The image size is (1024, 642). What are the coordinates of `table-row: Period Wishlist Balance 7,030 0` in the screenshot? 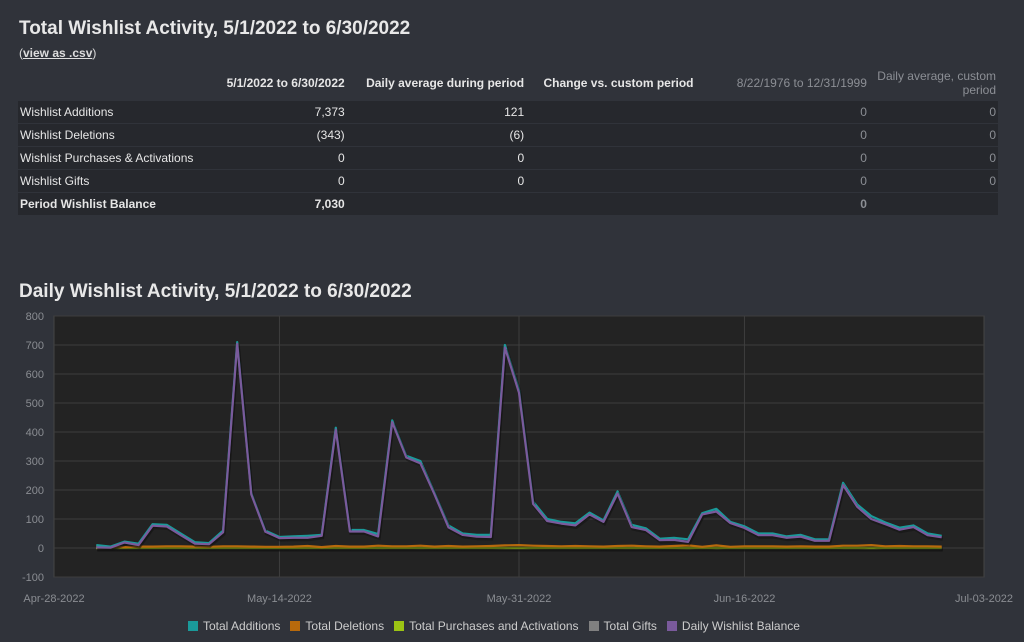 It's located at (508, 203).